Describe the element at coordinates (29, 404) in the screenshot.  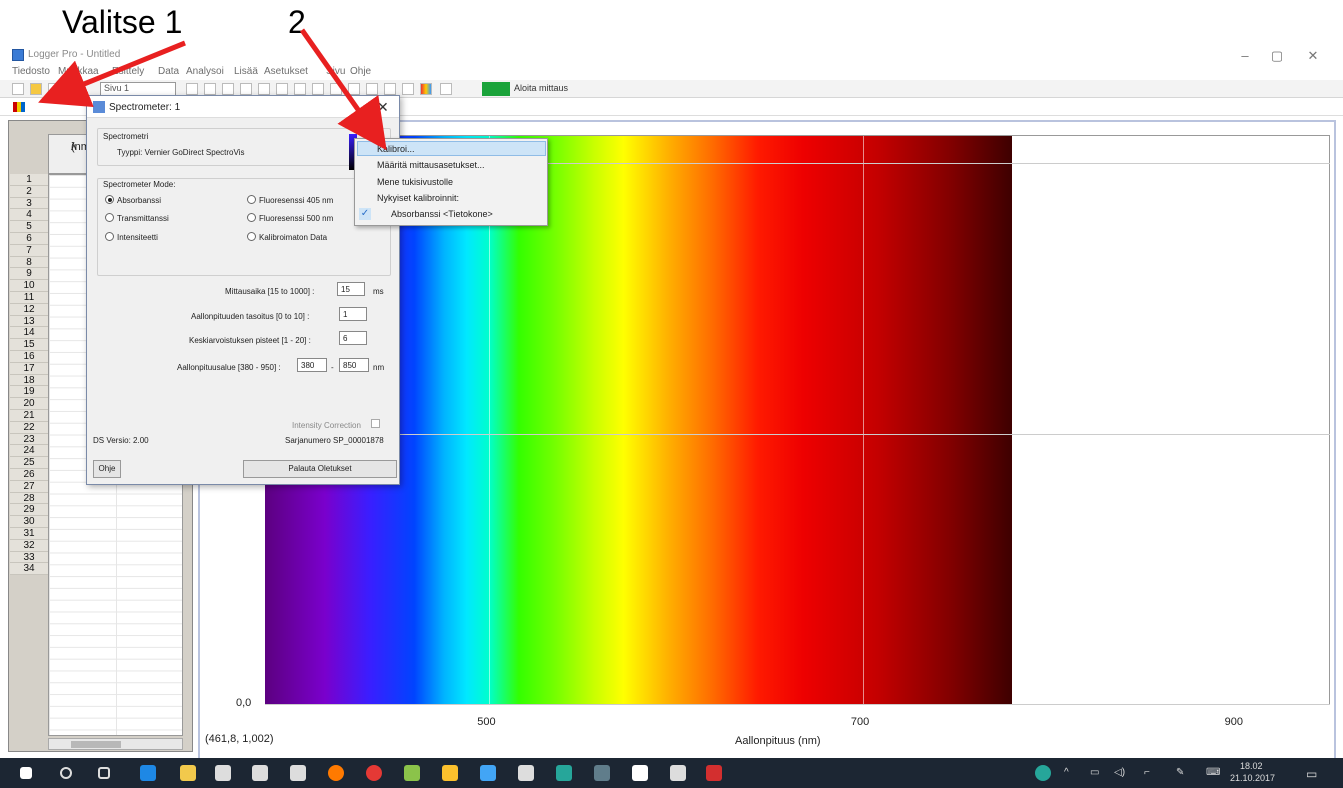
I see `row-number: 20` at that location.